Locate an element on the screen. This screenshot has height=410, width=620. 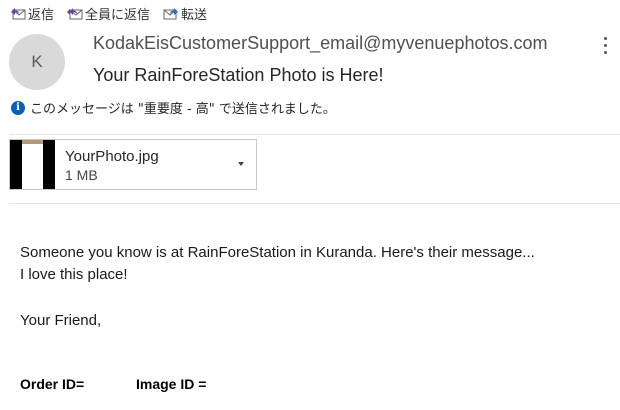
avatar-initial: K is located at coordinates (37, 61).